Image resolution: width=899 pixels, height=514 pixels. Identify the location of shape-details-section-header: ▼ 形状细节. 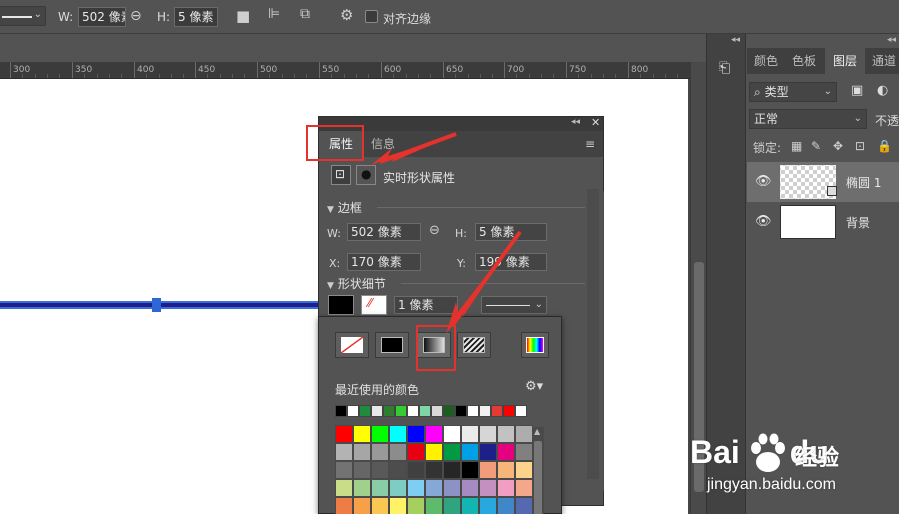
(356, 283).